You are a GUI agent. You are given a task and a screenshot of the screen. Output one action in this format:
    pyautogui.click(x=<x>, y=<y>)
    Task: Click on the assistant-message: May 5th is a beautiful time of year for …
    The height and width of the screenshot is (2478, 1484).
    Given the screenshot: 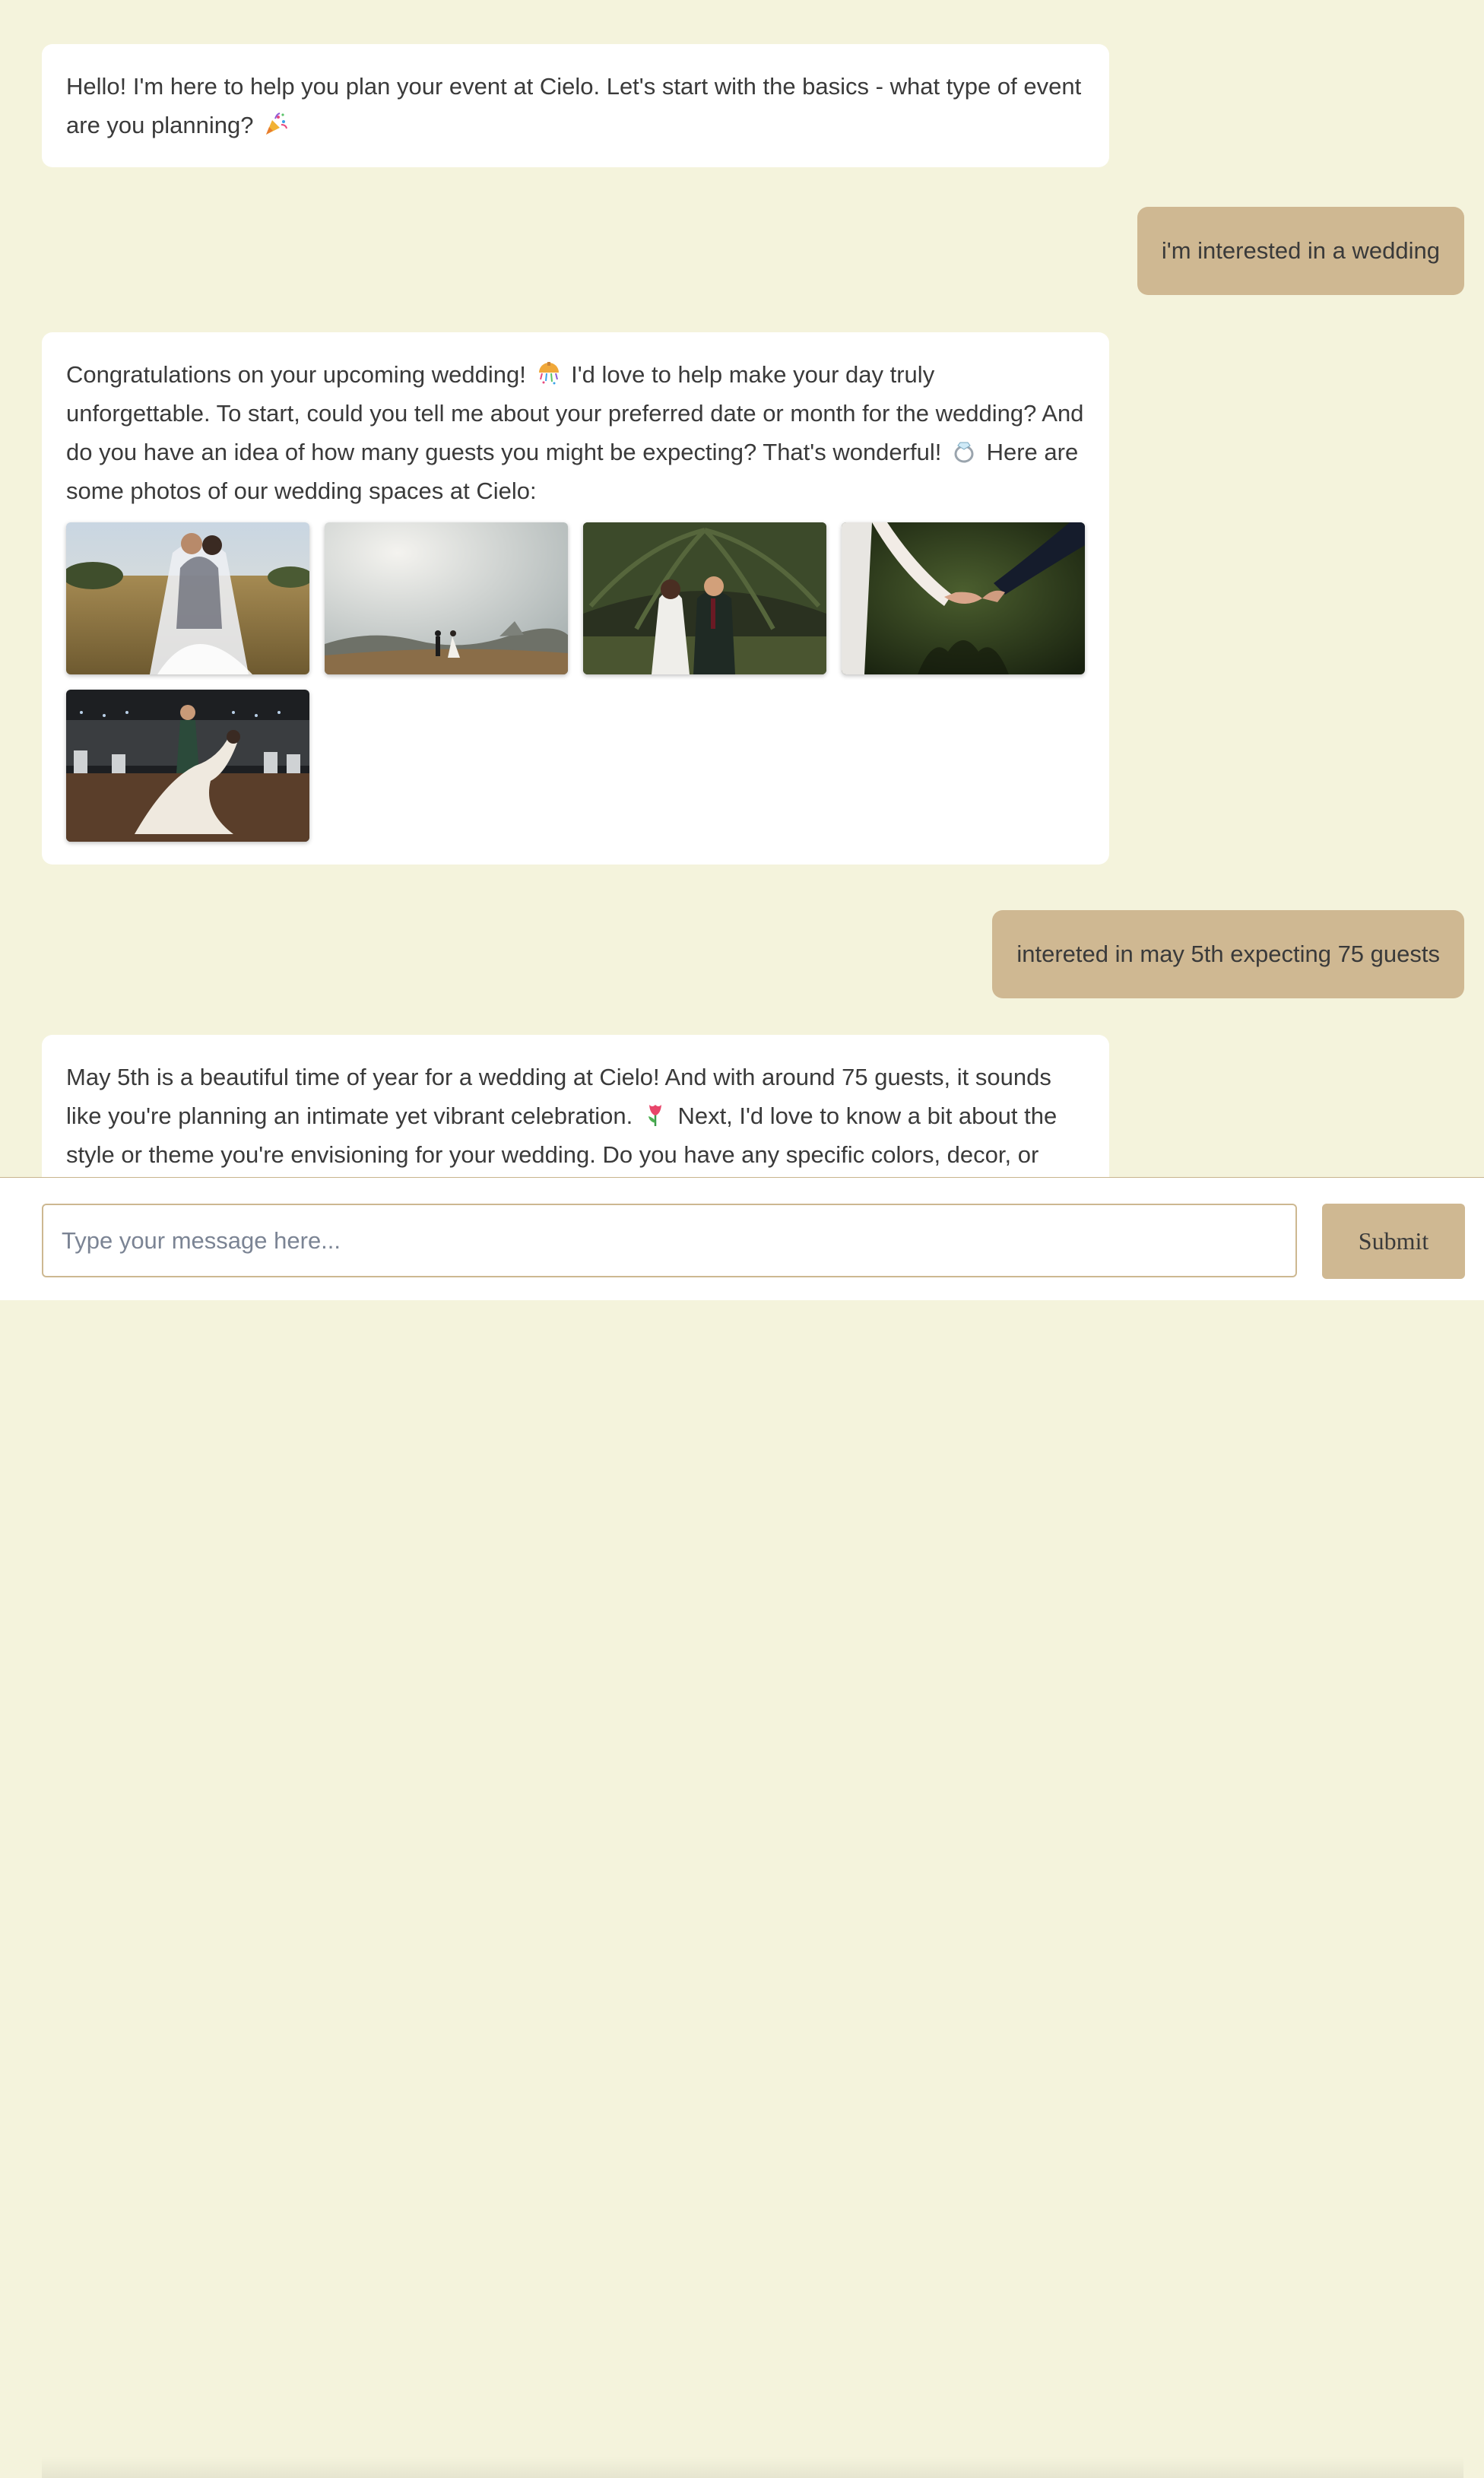 What is the action you would take?
    pyautogui.click(x=575, y=1106)
    